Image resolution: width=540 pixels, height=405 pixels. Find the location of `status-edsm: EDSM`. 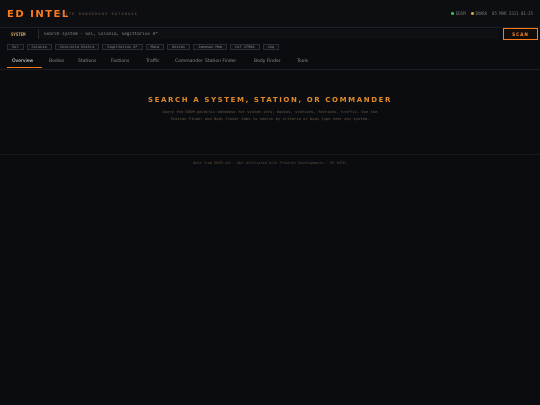

status-edsm: EDSM is located at coordinates (458, 13).